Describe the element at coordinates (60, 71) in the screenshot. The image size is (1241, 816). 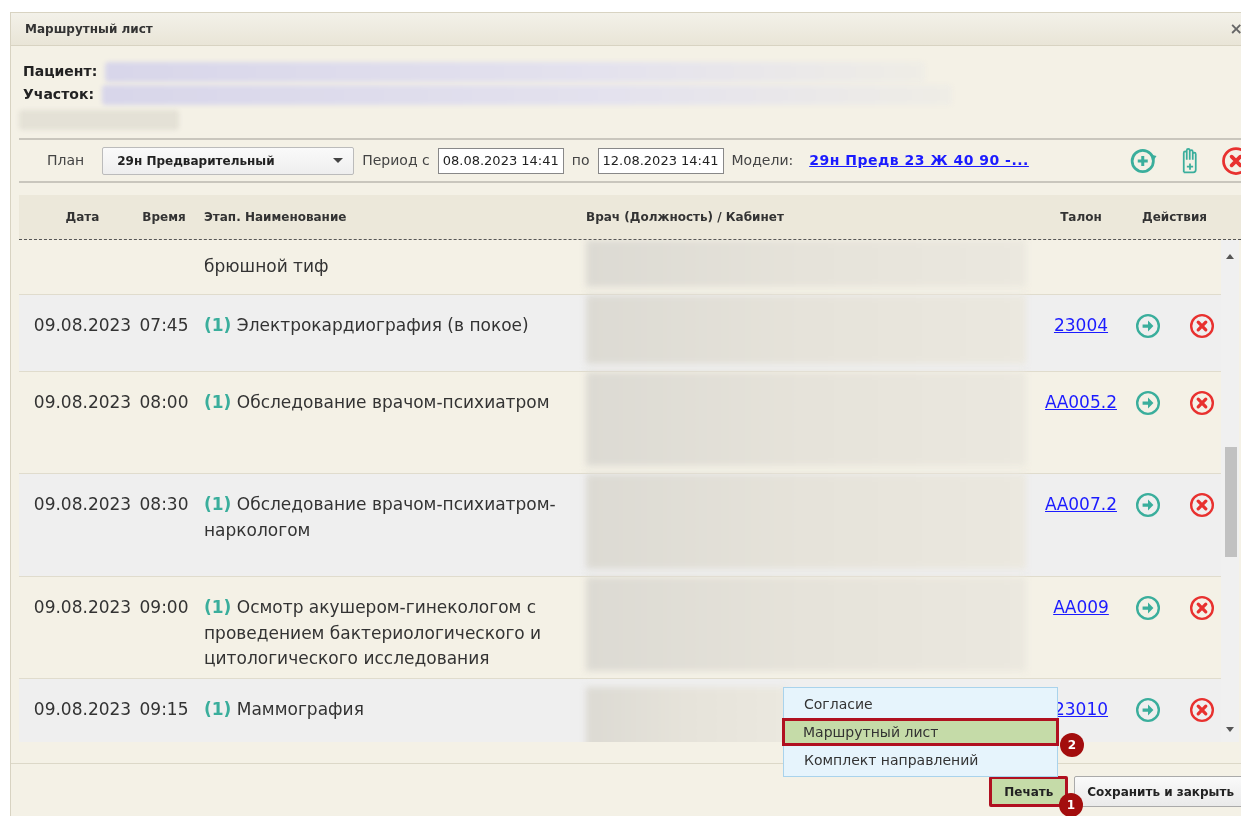
I see `patient-label: Пациент:` at that location.